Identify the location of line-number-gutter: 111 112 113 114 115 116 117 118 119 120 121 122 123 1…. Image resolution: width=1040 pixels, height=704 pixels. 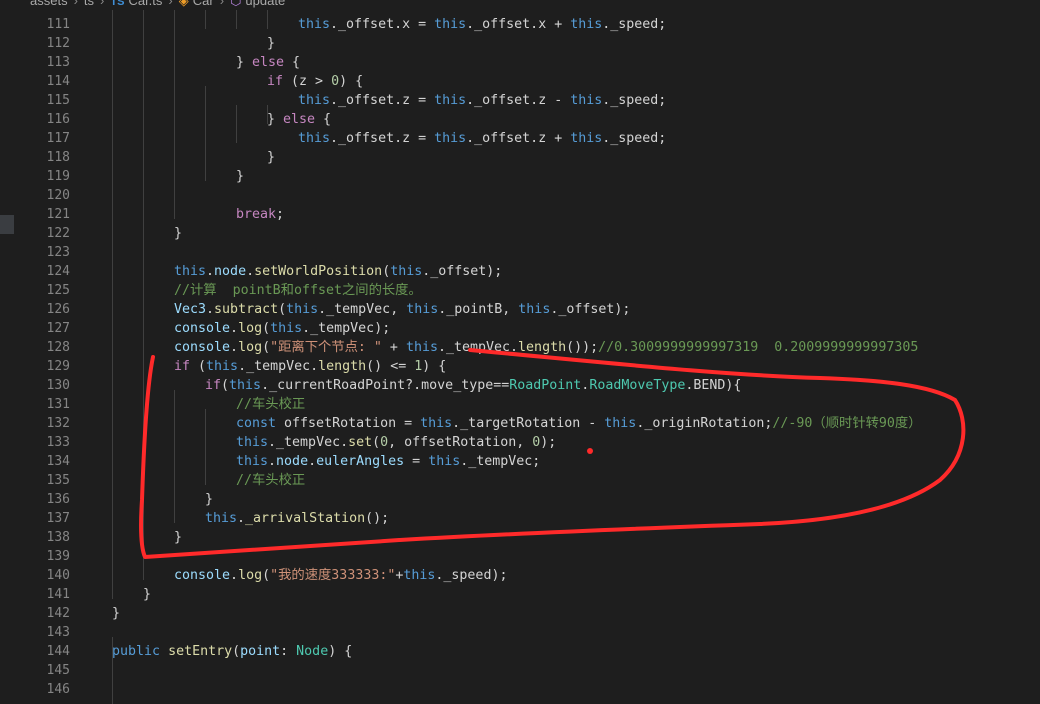
(49, 357).